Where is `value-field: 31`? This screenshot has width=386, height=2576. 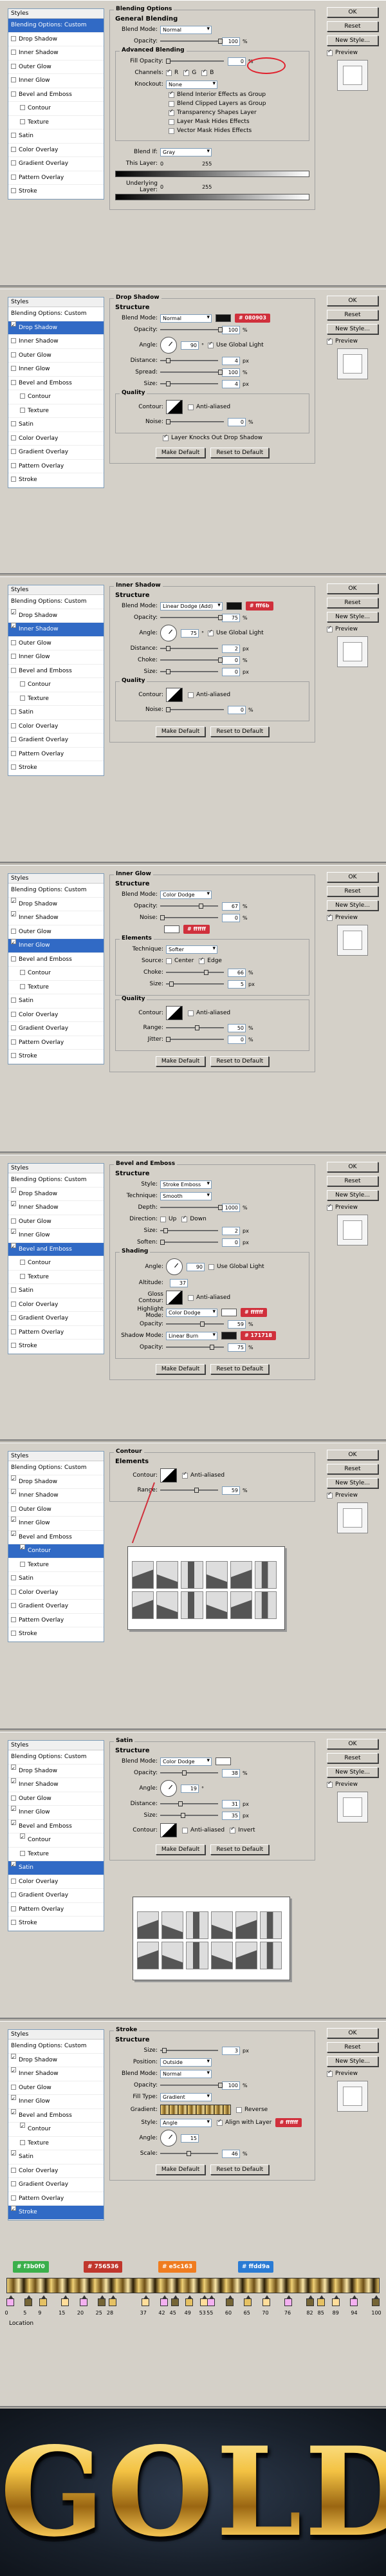 value-field: 31 is located at coordinates (231, 1803).